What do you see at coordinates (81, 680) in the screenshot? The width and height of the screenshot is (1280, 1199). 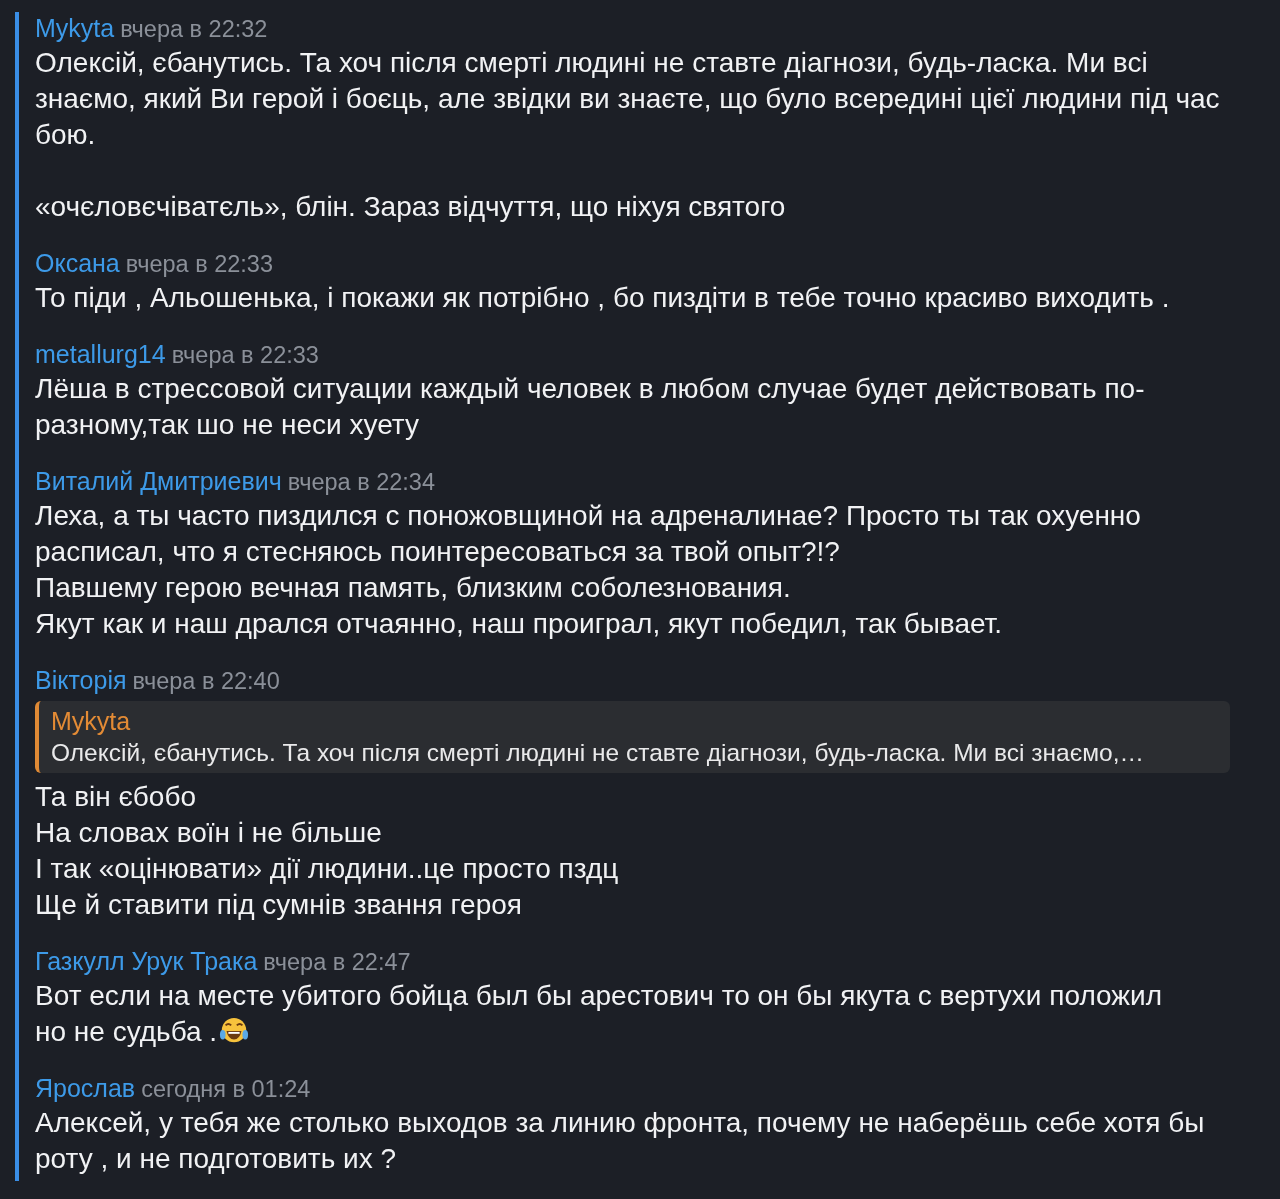 I see `author-name: Вікторія` at bounding box center [81, 680].